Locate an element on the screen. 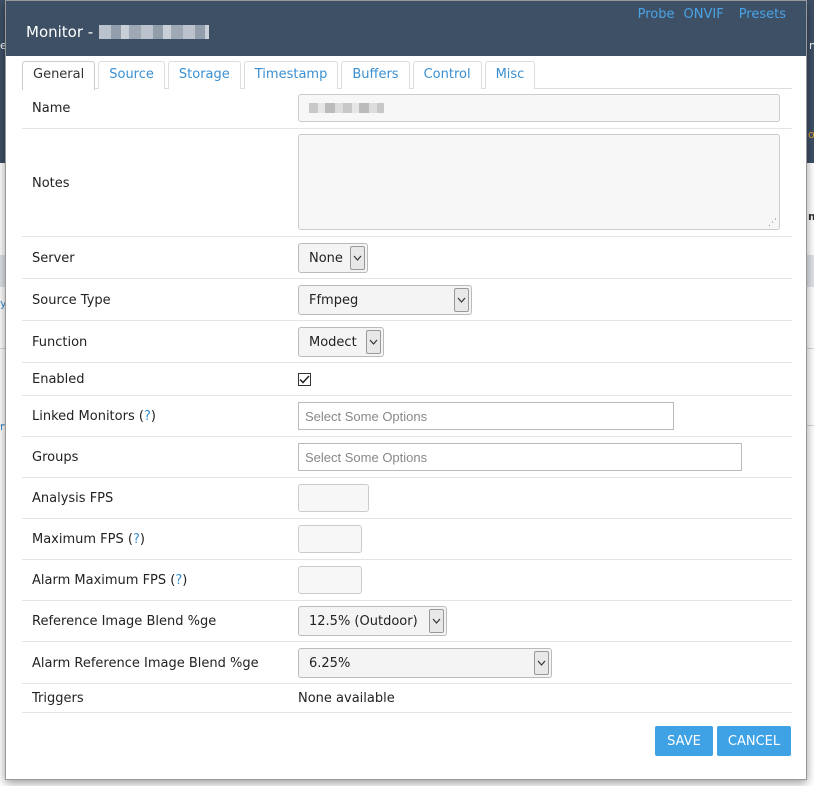  linked-monitors-placeholder: Select Some Options is located at coordinates (366, 416).